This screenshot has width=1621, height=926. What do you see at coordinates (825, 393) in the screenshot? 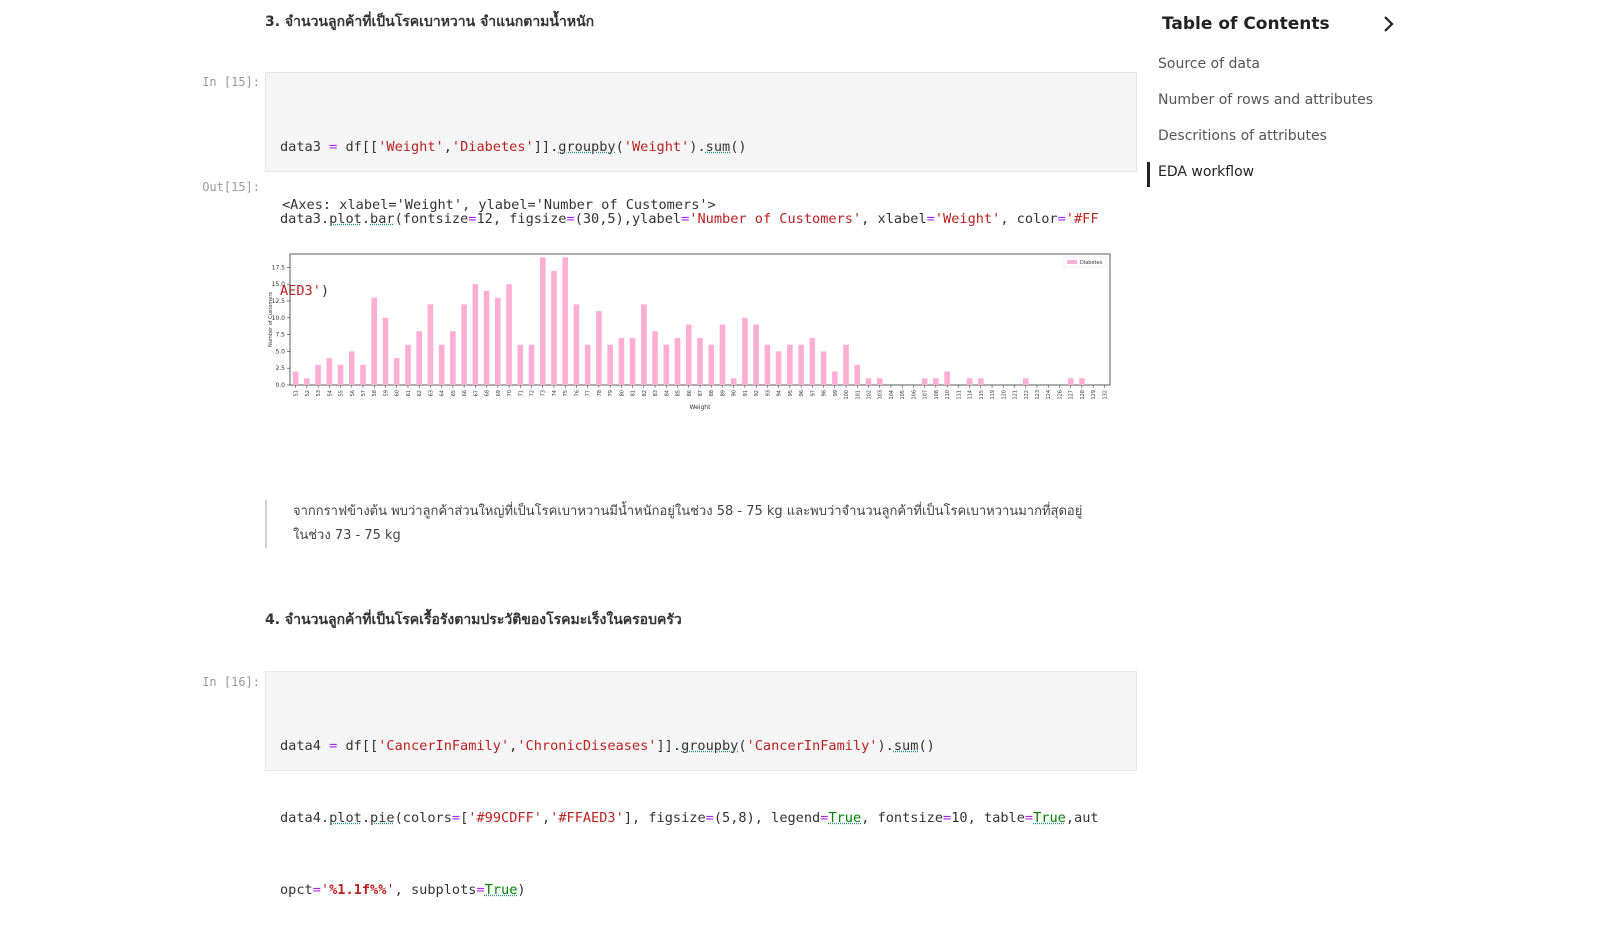
I see `x-tick-label: 98` at bounding box center [825, 393].